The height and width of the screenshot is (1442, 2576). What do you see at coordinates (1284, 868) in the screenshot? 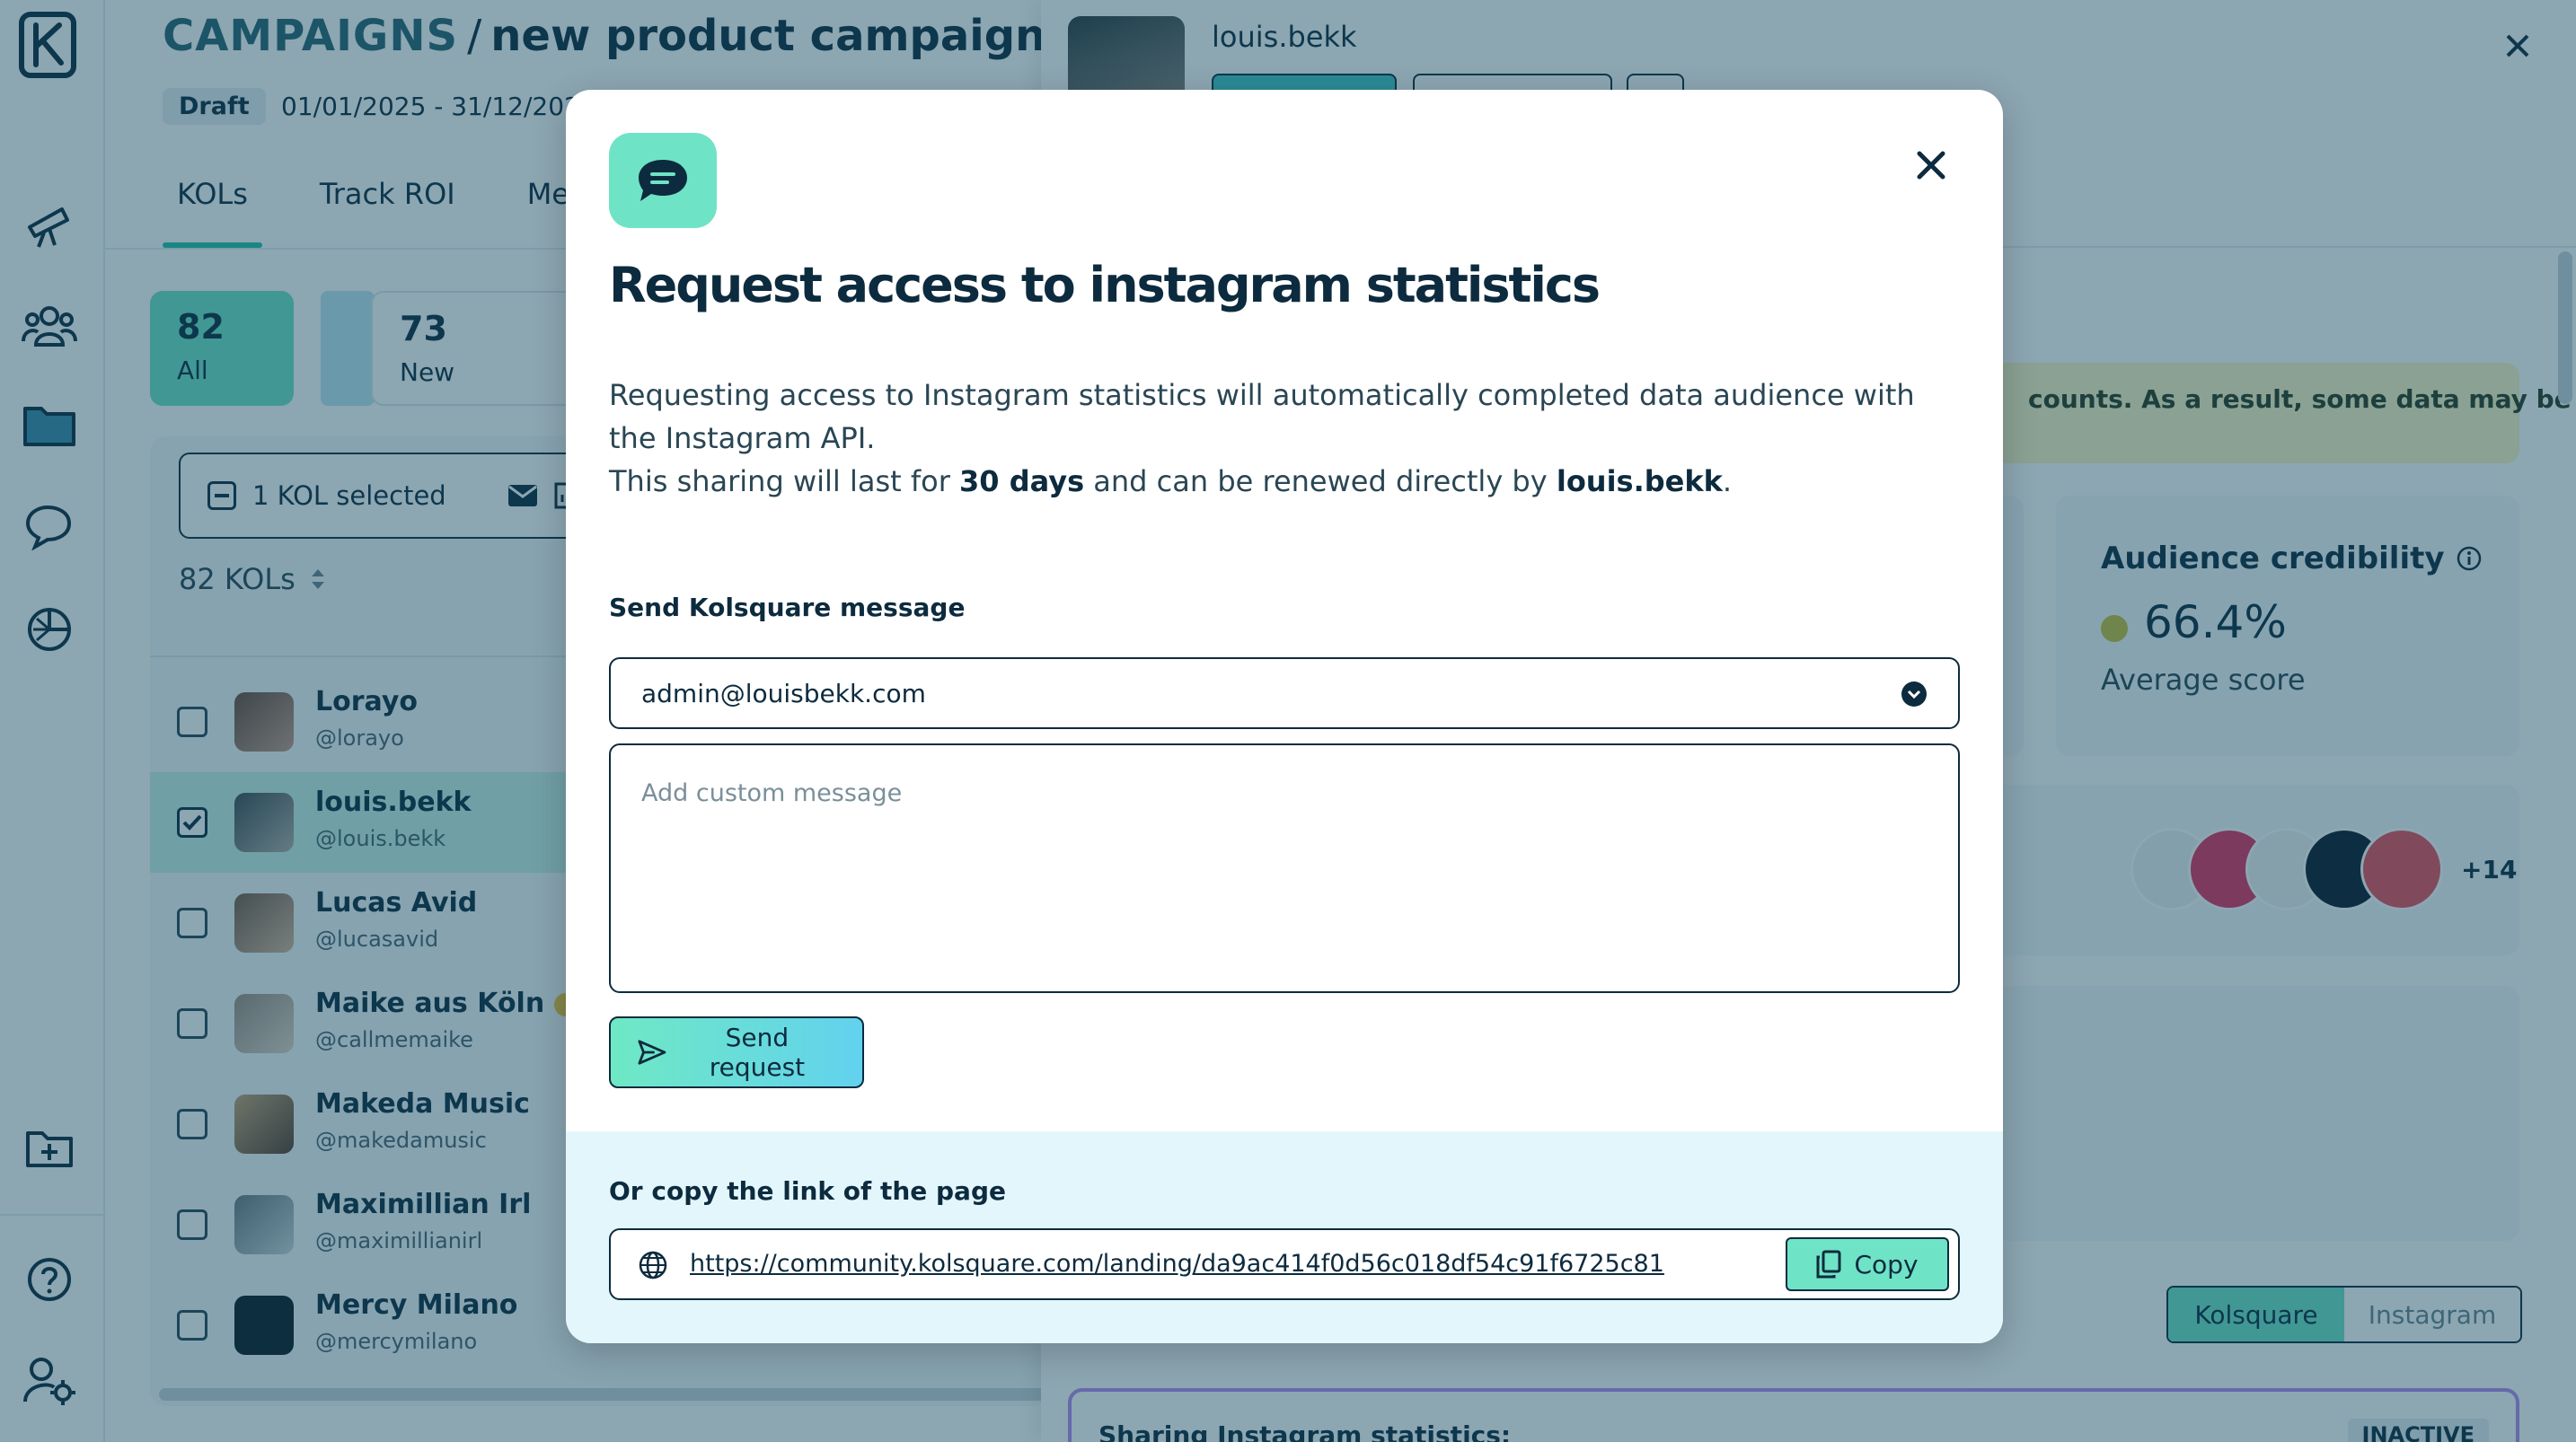
I see `custom-message-input` at bounding box center [1284, 868].